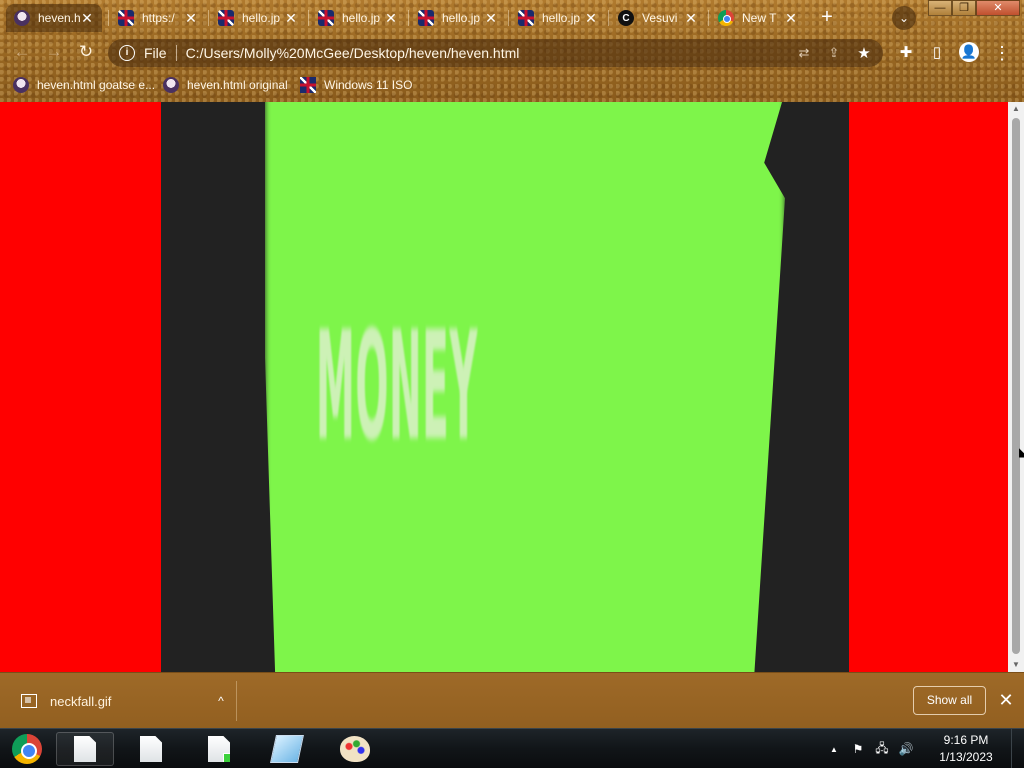 Image resolution: width=1024 pixels, height=768 pixels. Describe the element at coordinates (998, 8) in the screenshot. I see `close-window-button: ✕` at that location.